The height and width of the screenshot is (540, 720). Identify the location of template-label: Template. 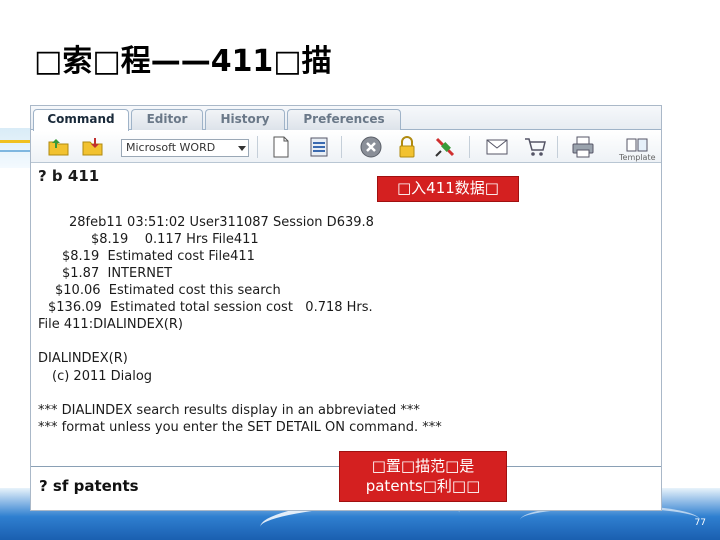
(637, 157).